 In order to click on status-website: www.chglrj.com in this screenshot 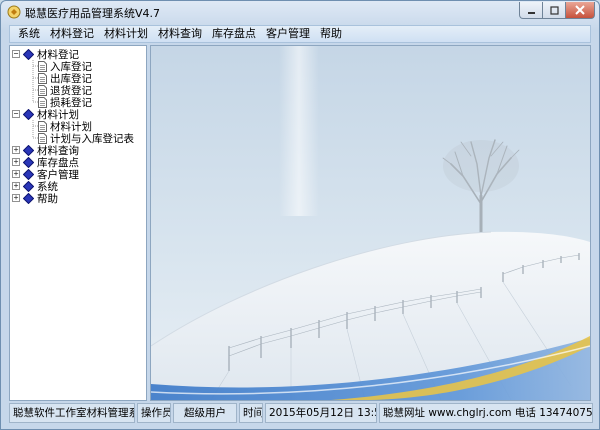, I will do `click(469, 413)`.